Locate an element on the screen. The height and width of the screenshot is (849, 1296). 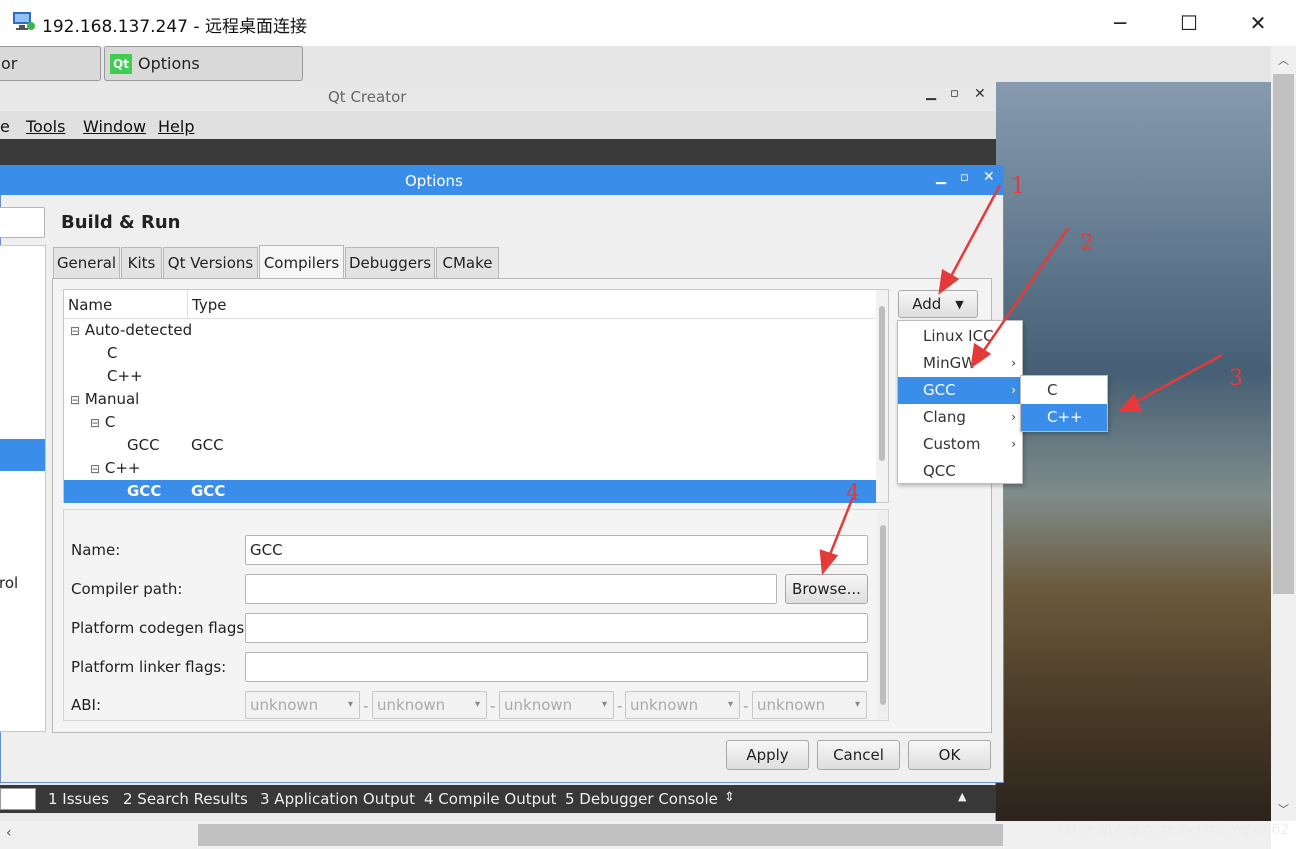
annotation-arrows is located at coordinates (1021, 380).